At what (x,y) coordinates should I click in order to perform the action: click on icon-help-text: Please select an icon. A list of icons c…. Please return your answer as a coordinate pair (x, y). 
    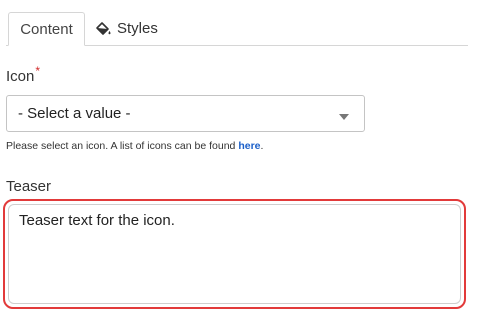
    Looking at the image, I should click on (134, 146).